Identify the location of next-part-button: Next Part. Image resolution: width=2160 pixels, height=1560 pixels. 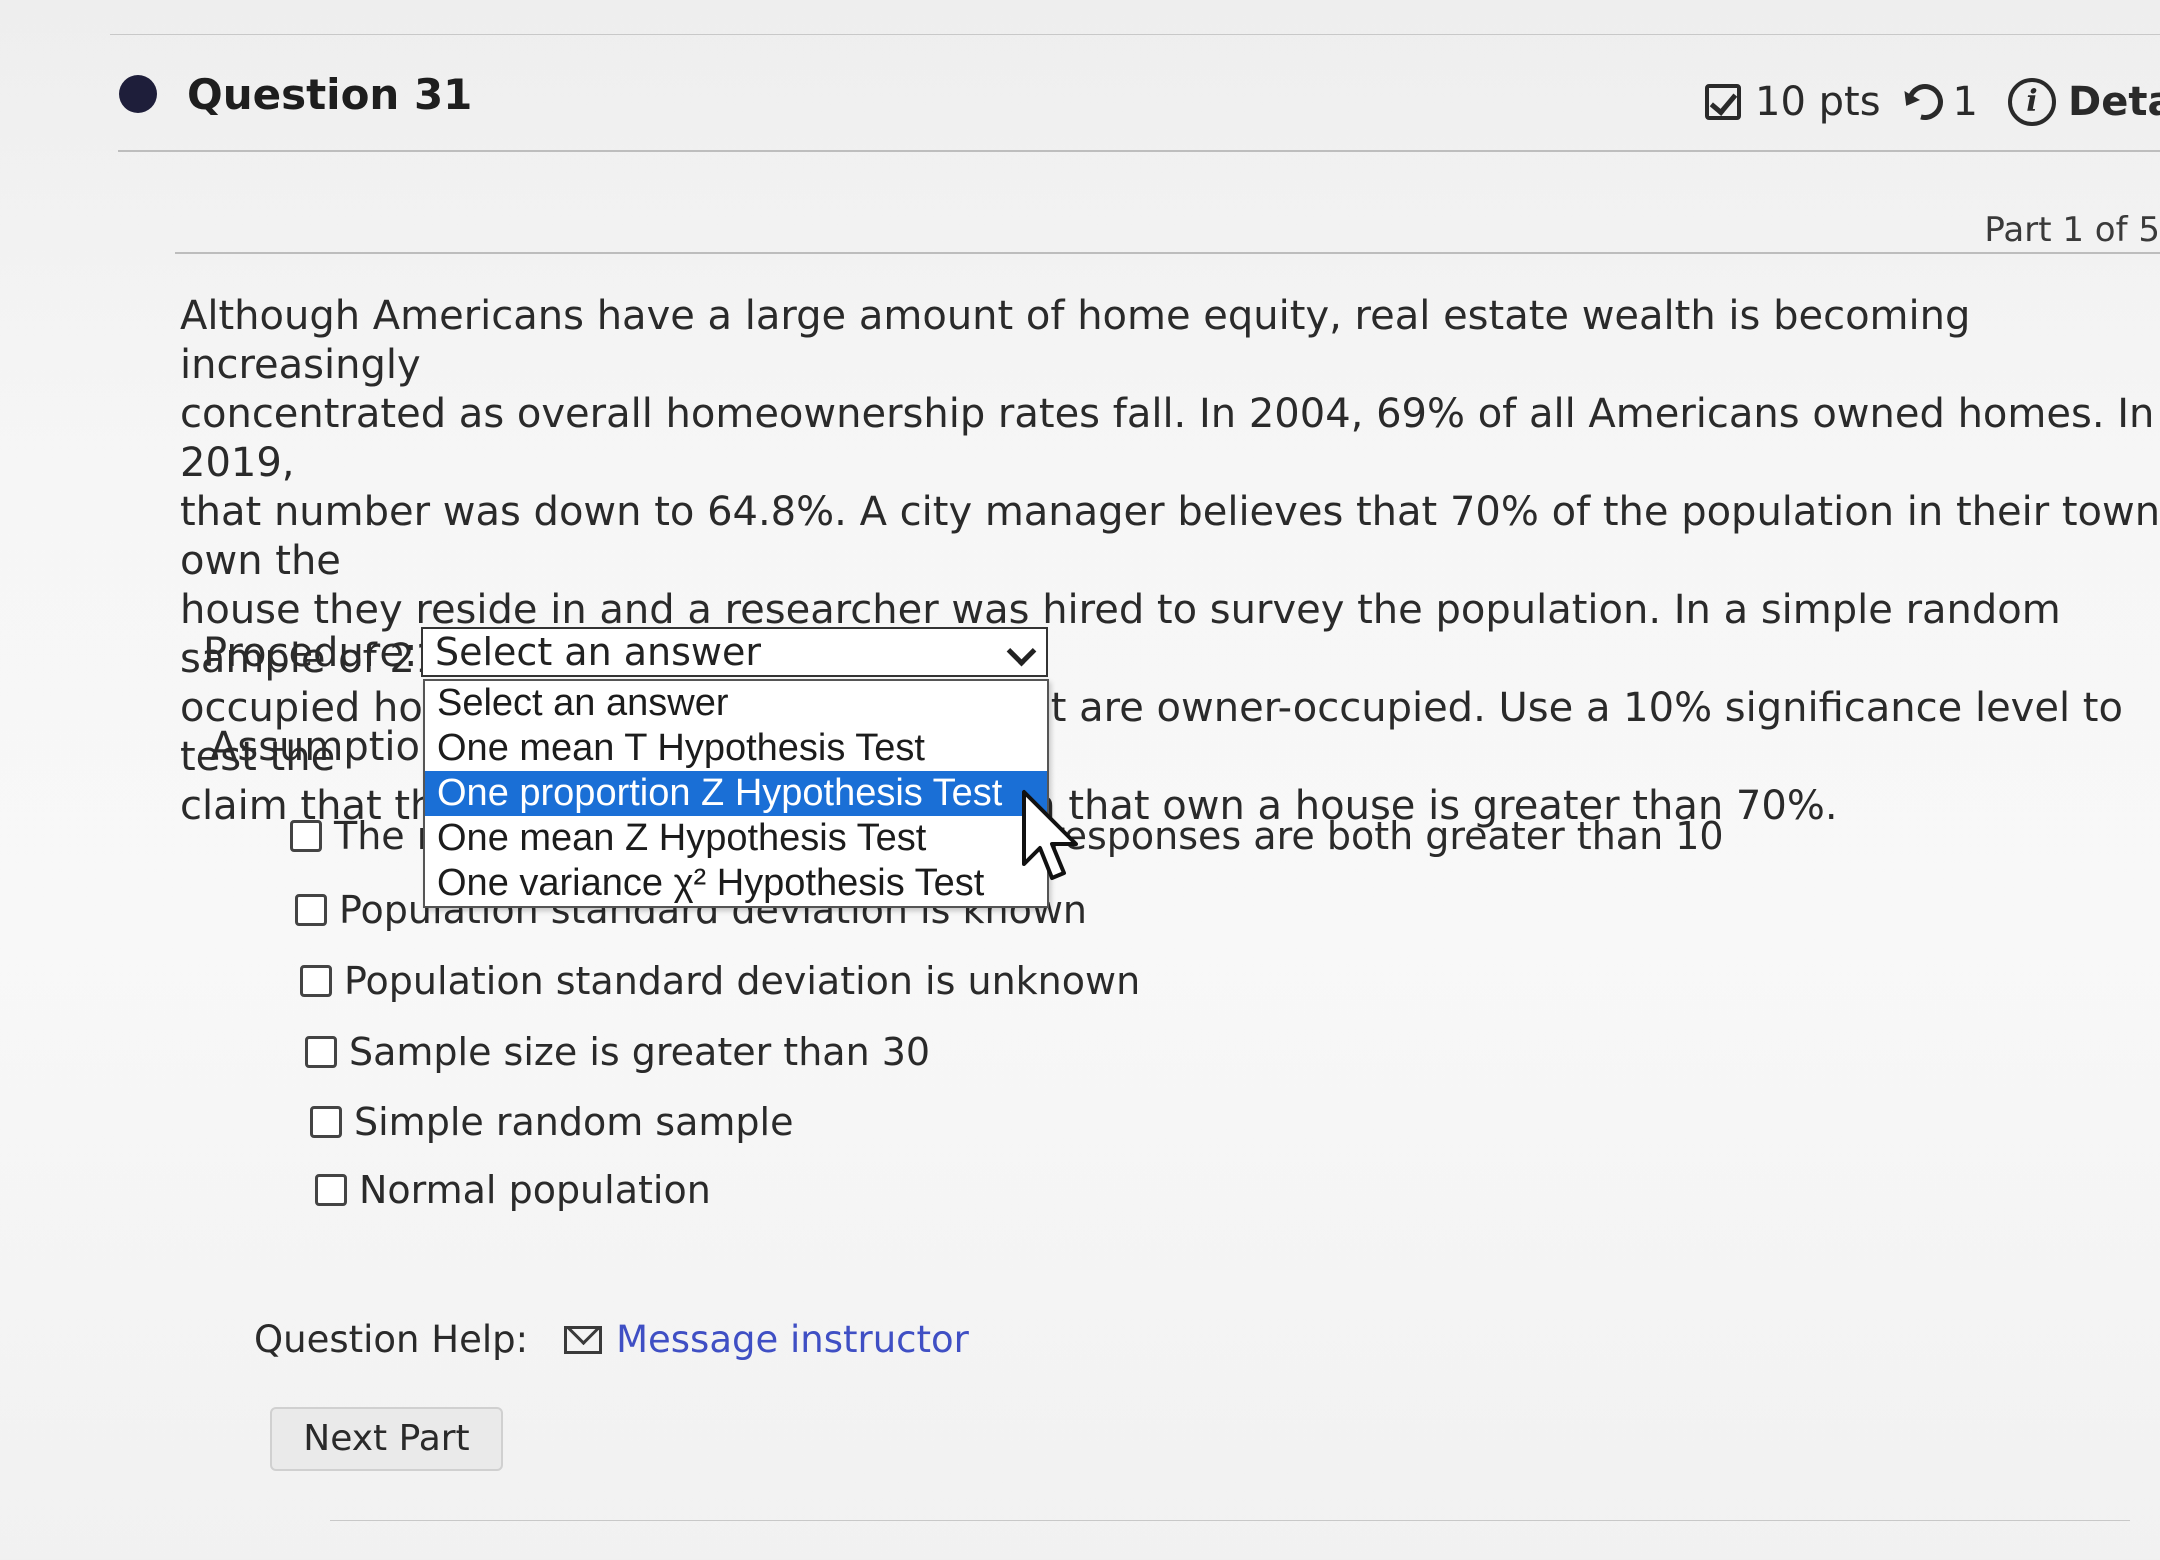
(386, 1439).